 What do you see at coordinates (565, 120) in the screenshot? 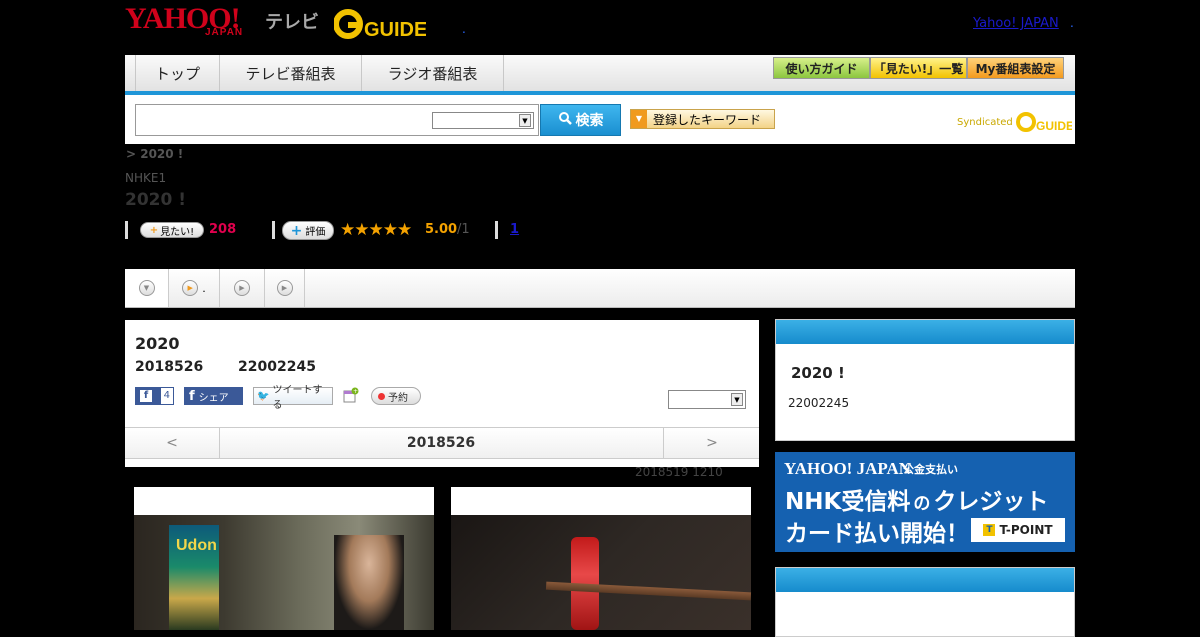
I see `search-icon` at bounding box center [565, 120].